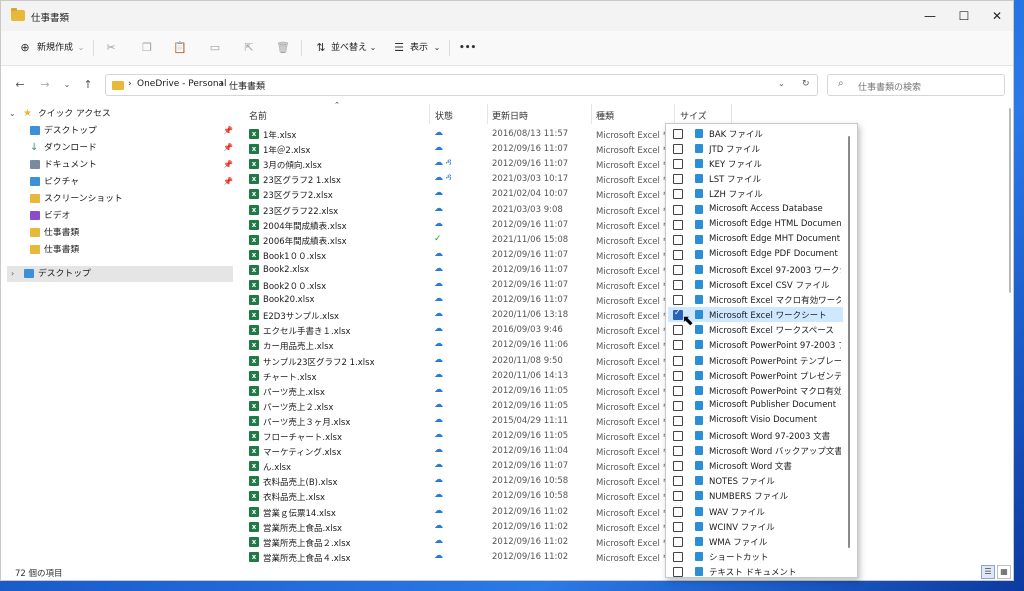  What do you see at coordinates (964, 16) in the screenshot?
I see `maximize-button: ☐` at bounding box center [964, 16].